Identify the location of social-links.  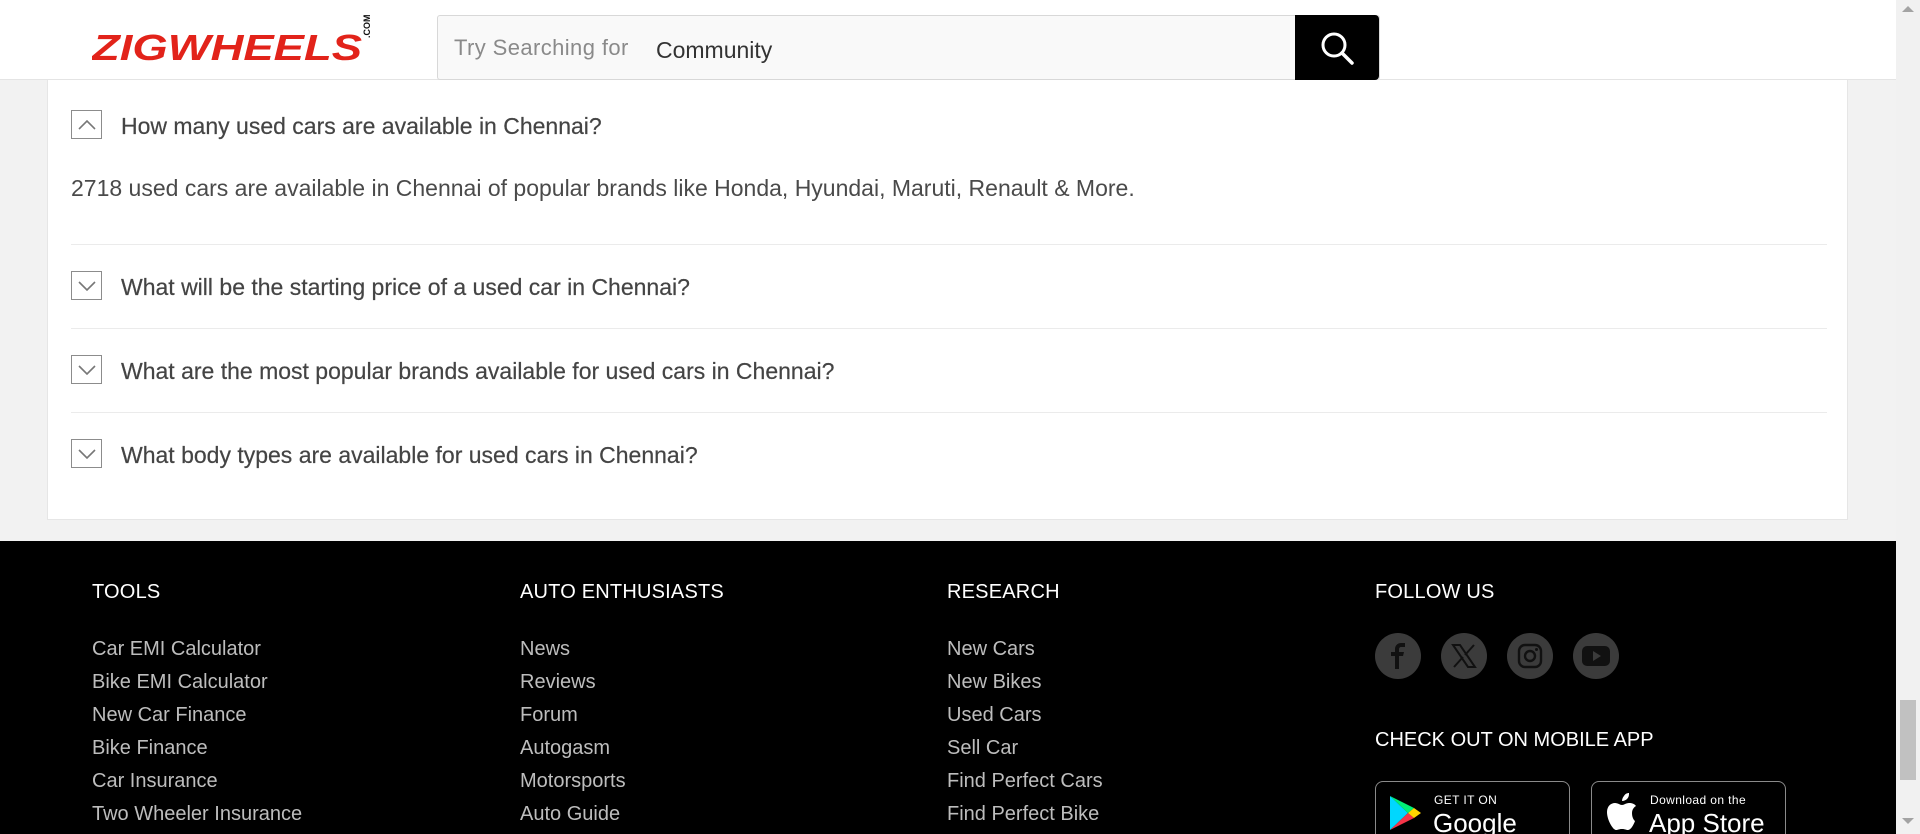
(1497, 656).